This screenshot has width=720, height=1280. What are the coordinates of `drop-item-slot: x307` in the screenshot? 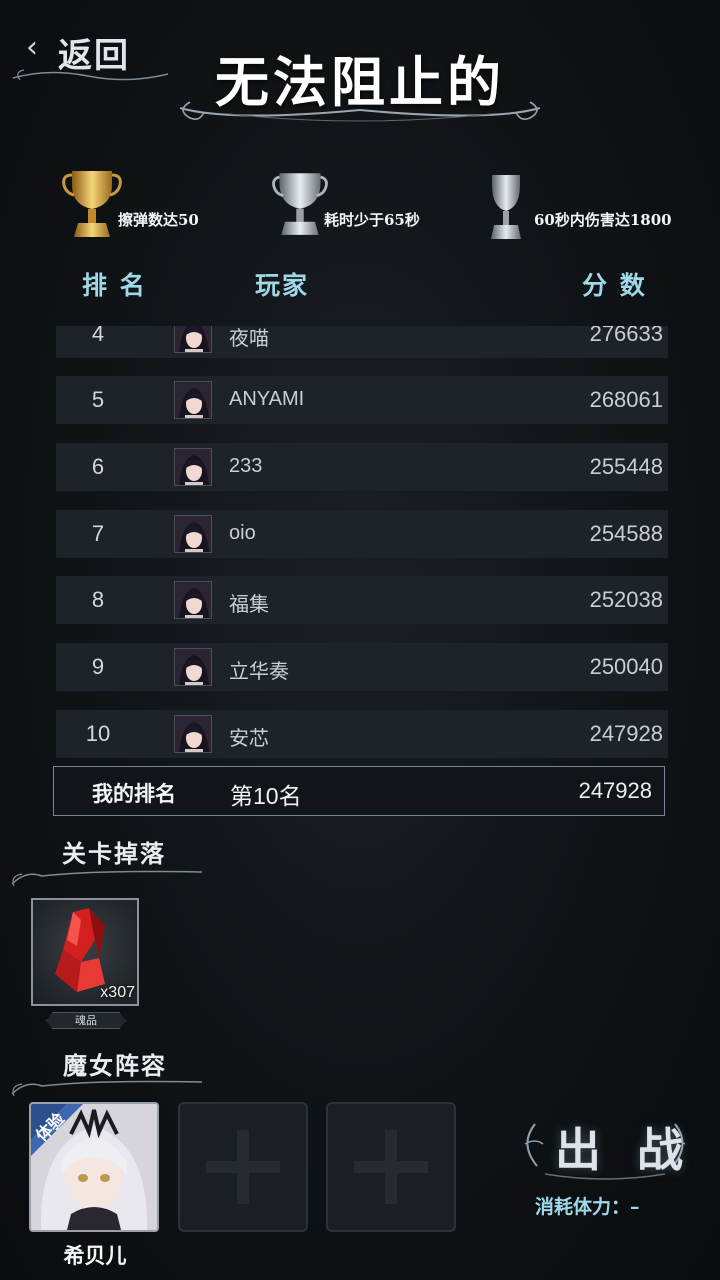 It's located at (85, 952).